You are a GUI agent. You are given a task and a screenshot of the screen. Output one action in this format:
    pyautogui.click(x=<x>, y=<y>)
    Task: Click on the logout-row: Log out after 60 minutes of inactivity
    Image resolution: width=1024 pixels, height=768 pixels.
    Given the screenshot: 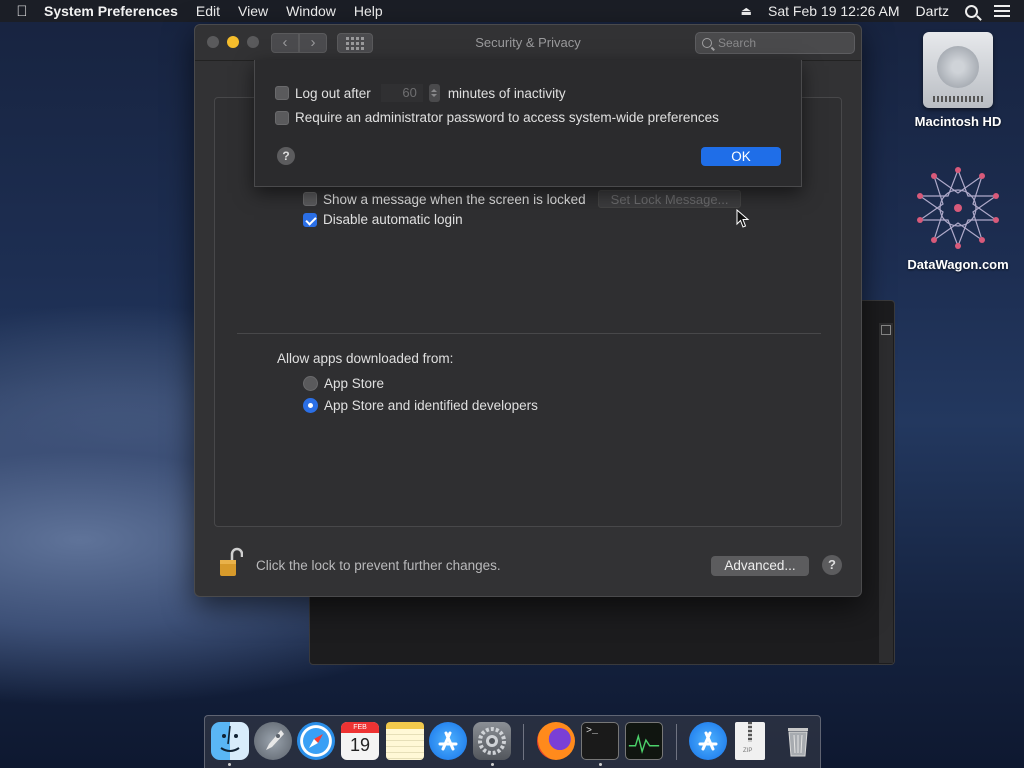 What is the action you would take?
    pyautogui.click(x=420, y=93)
    